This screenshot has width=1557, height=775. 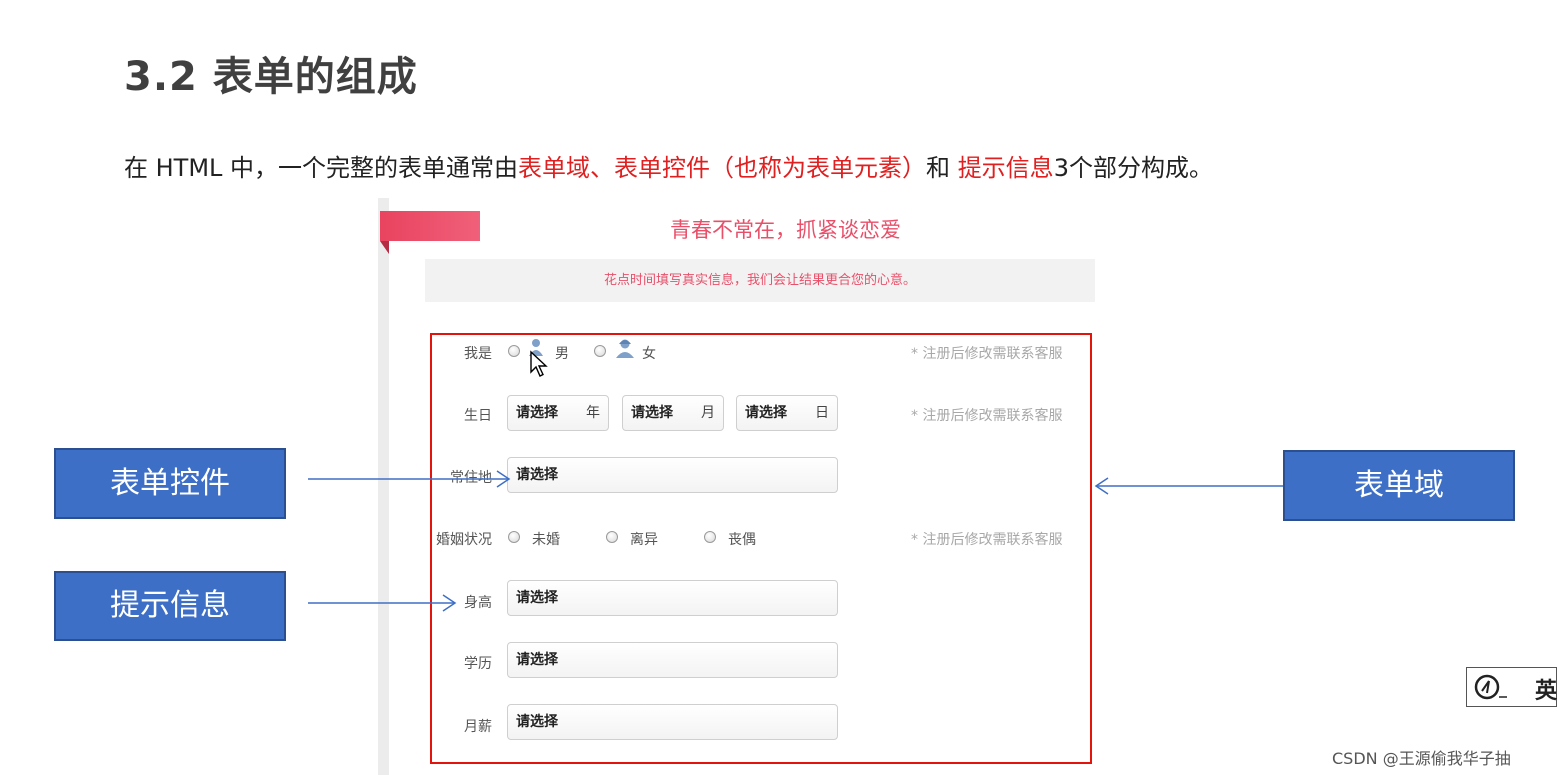 What do you see at coordinates (1511, 687) in the screenshot?
I see `ime-indicator: 英` at bounding box center [1511, 687].